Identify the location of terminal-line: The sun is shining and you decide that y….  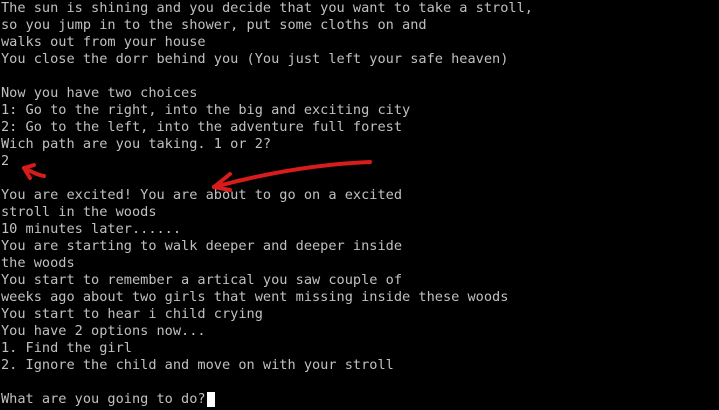
(267, 8).